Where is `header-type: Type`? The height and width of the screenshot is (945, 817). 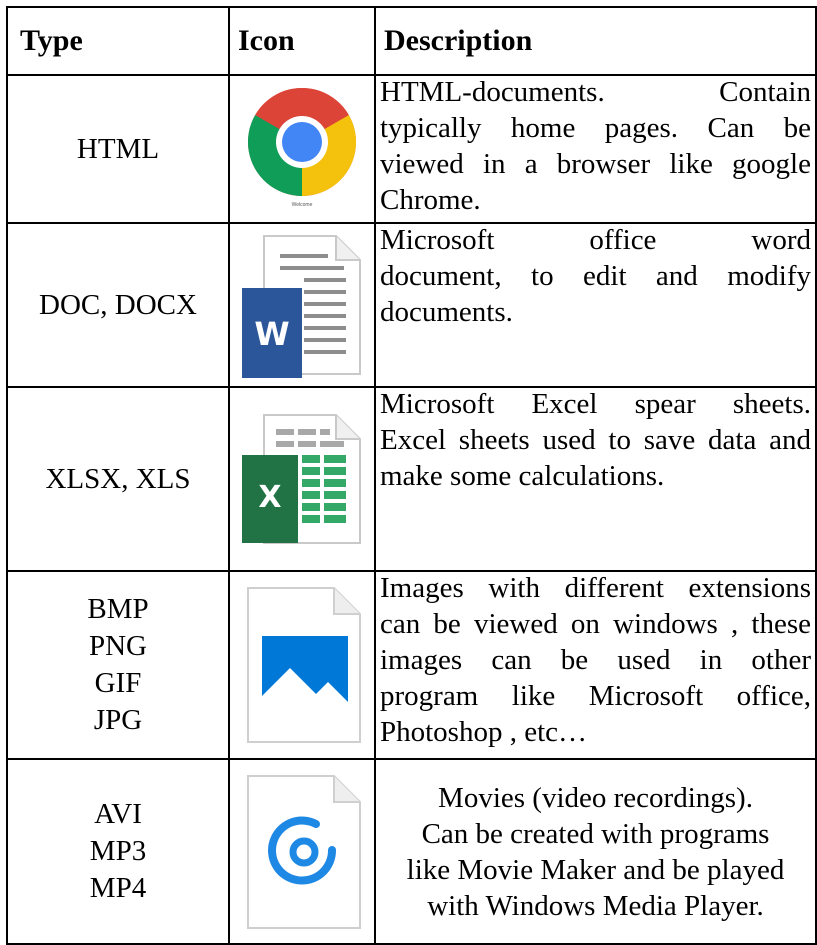
header-type: Type is located at coordinates (51, 40).